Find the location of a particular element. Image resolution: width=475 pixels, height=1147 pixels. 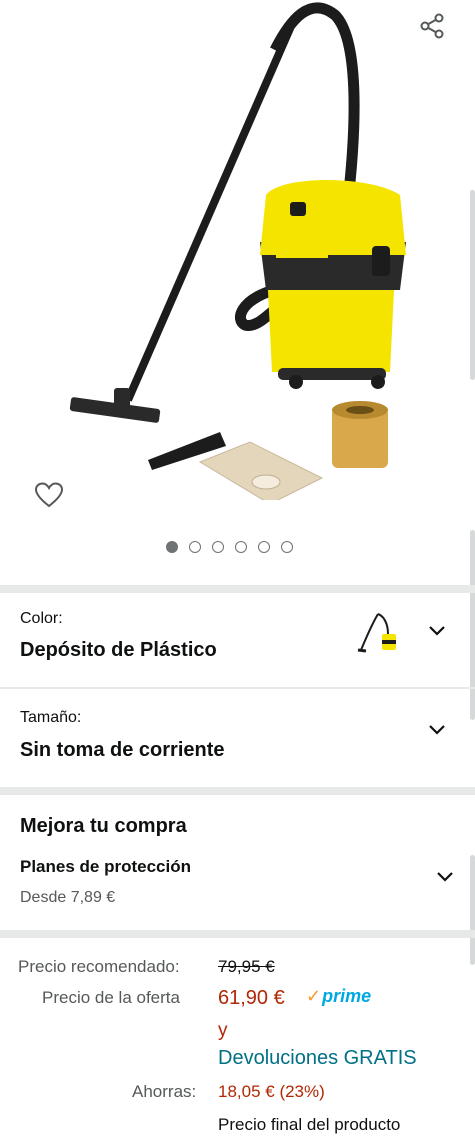

prime-badge: ✓prime is located at coordinates (338, 996).